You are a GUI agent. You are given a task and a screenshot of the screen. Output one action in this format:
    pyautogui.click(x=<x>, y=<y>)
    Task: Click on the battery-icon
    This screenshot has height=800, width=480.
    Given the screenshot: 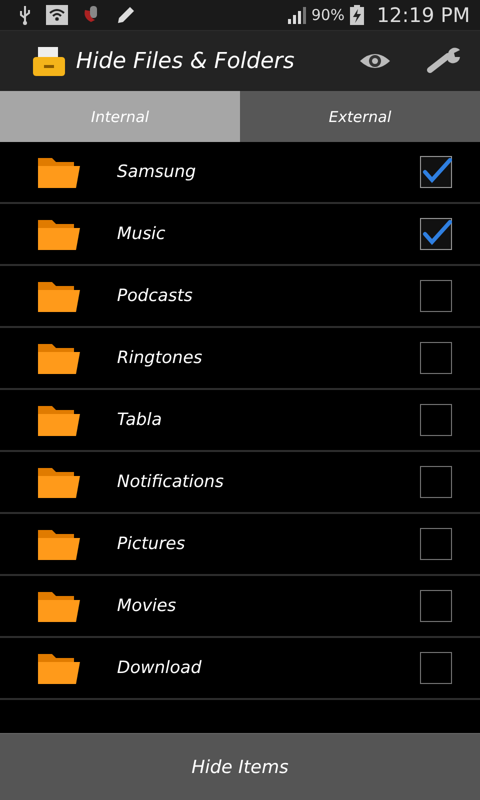 What is the action you would take?
    pyautogui.click(x=357, y=15)
    